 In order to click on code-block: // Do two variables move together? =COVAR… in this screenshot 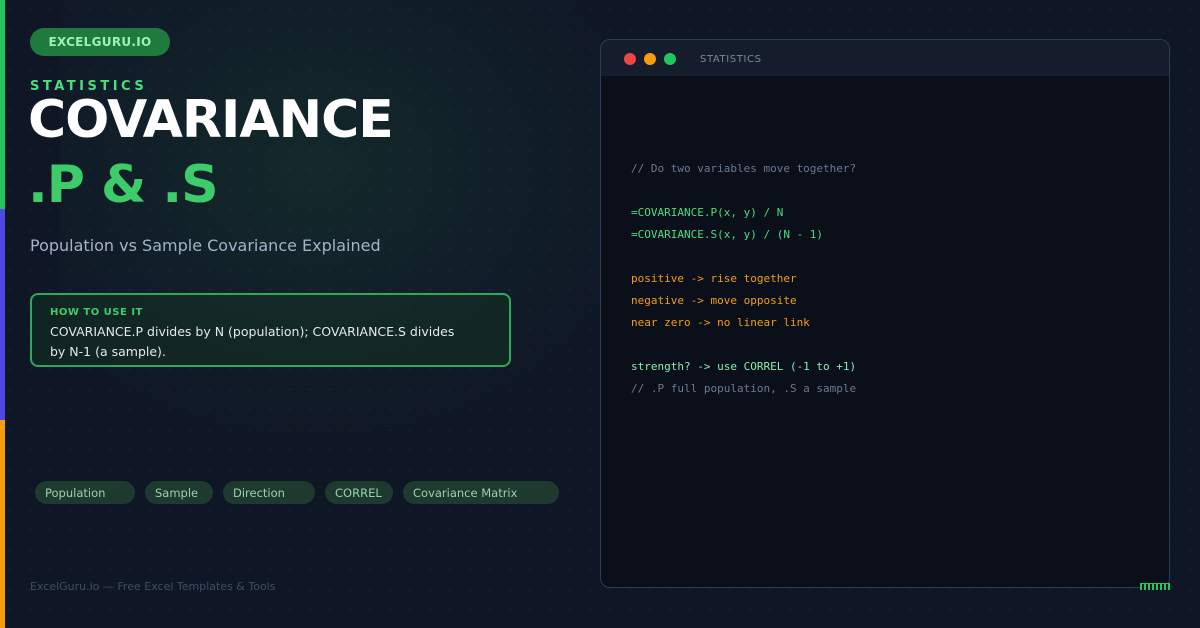, I will do `click(743, 279)`.